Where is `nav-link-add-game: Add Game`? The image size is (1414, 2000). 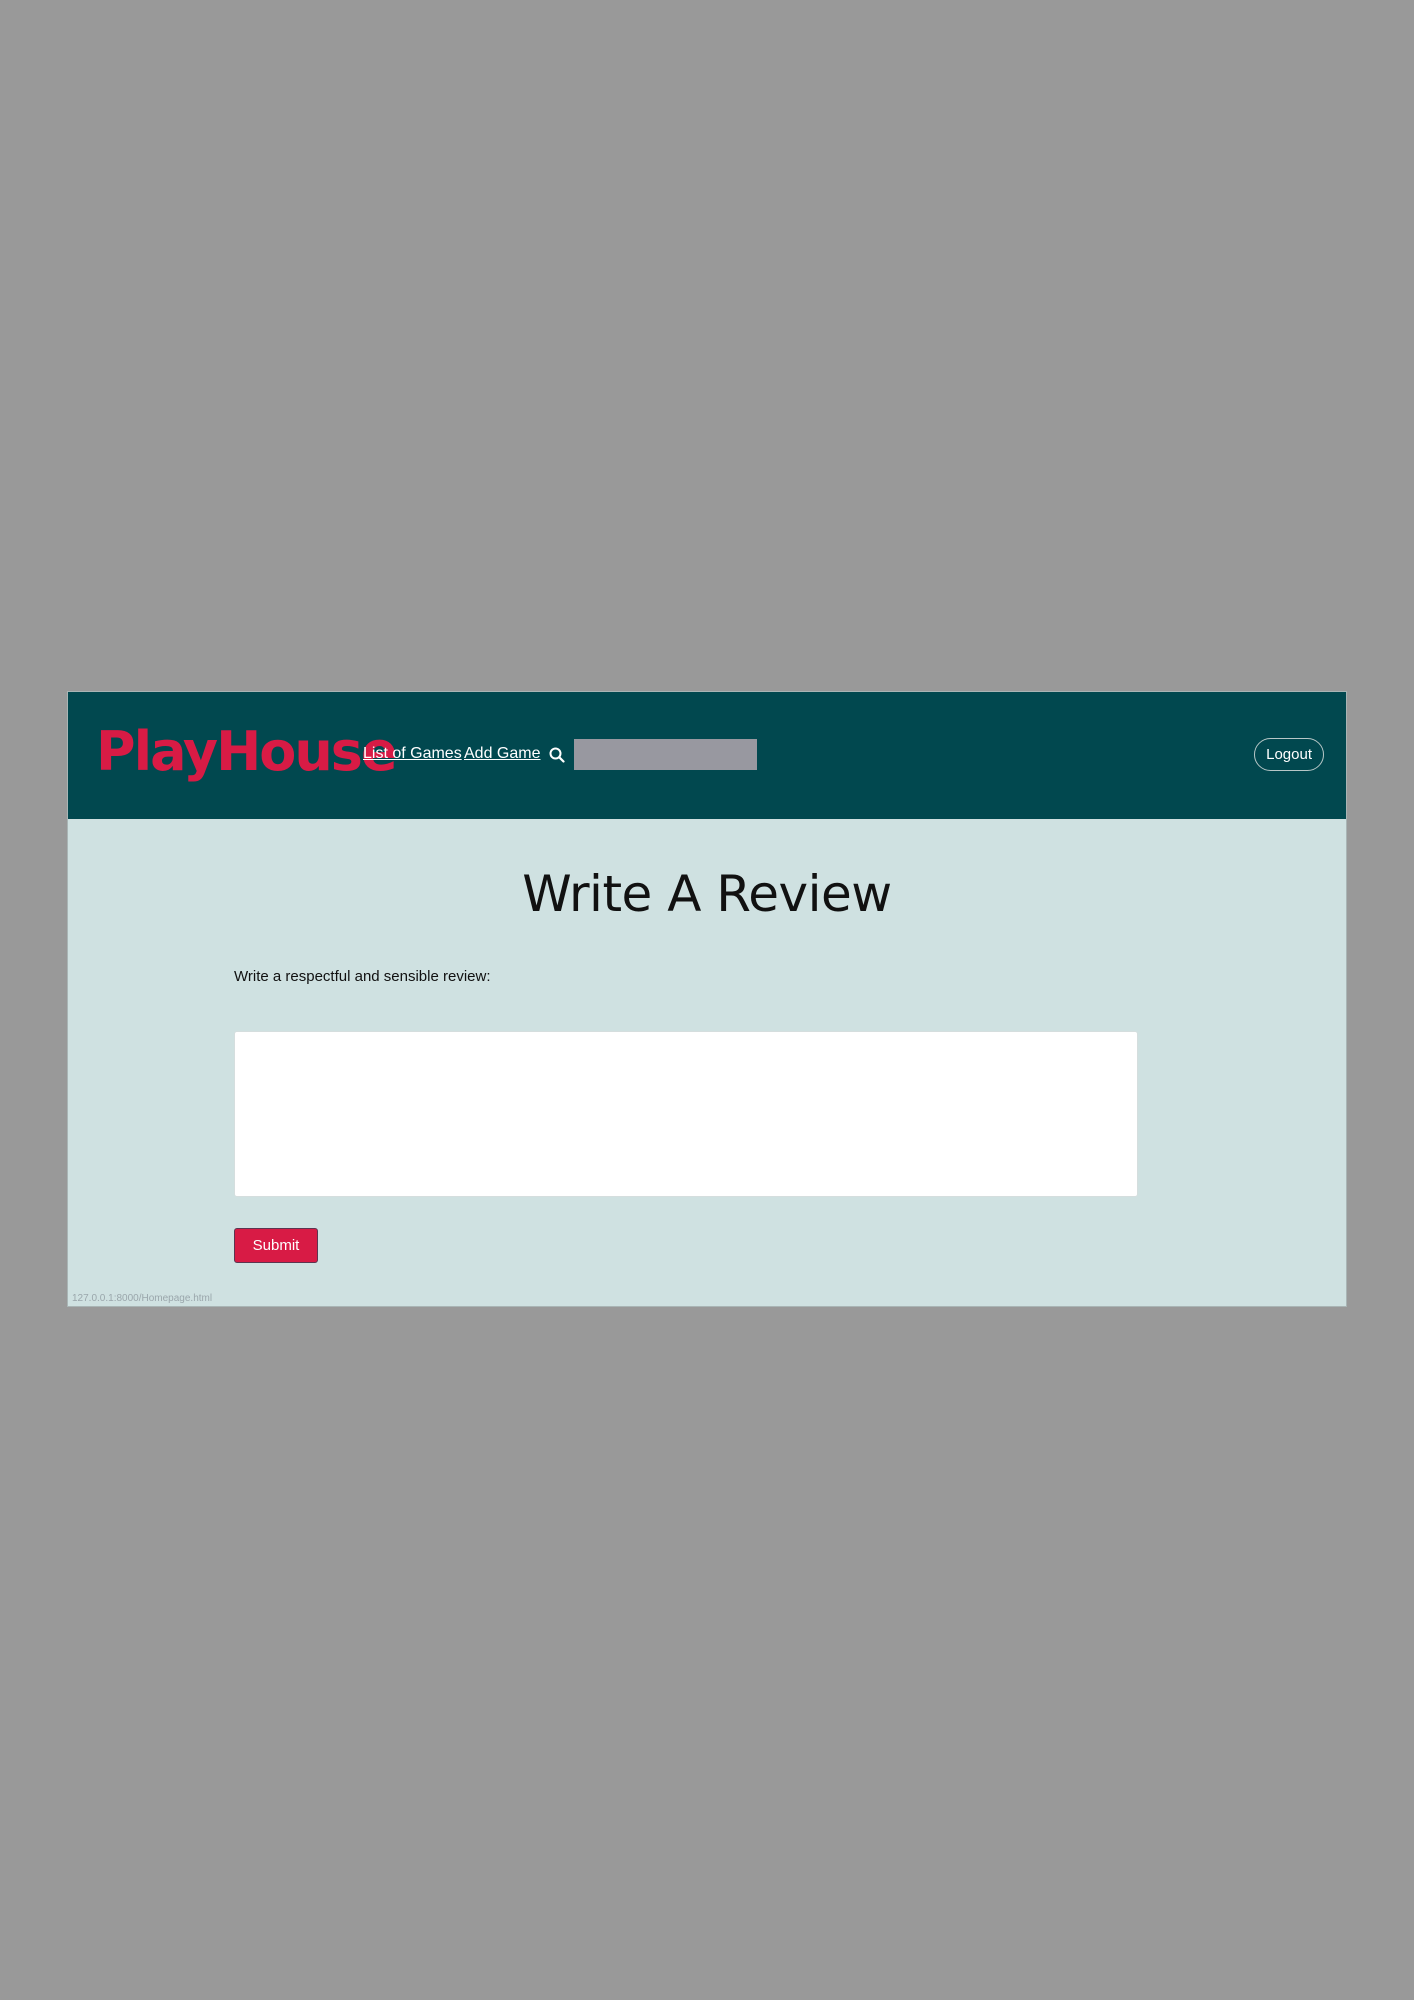 nav-link-add-game: Add Game is located at coordinates (502, 754).